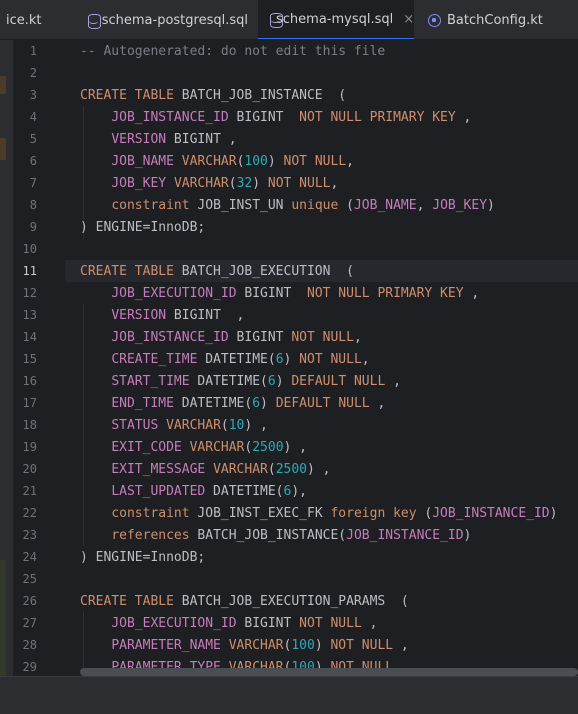 The height and width of the screenshot is (714, 578). I want to click on close-tab-icon: ×, so click(408, 19).